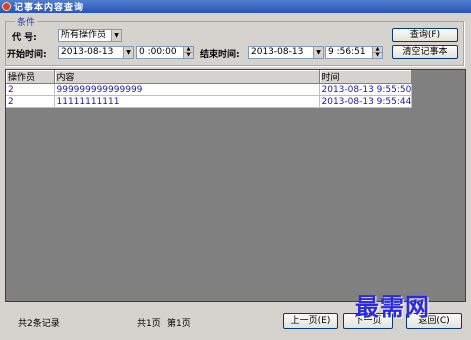 The image size is (471, 340). What do you see at coordinates (220, 55) in the screenshot?
I see `end-time-label: 结束时间:` at bounding box center [220, 55].